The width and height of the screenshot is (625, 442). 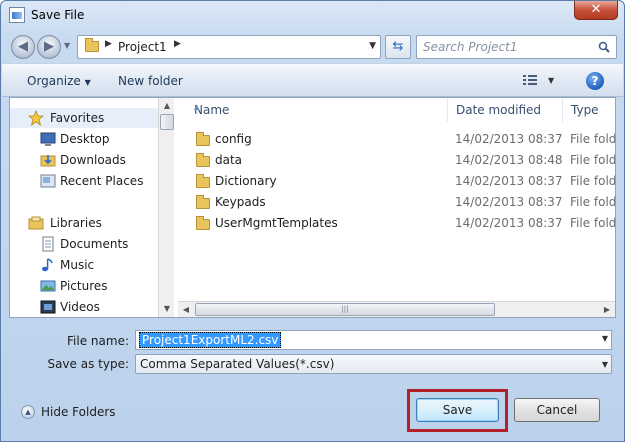 I want to click on file-name: Keypads, so click(x=240, y=202).